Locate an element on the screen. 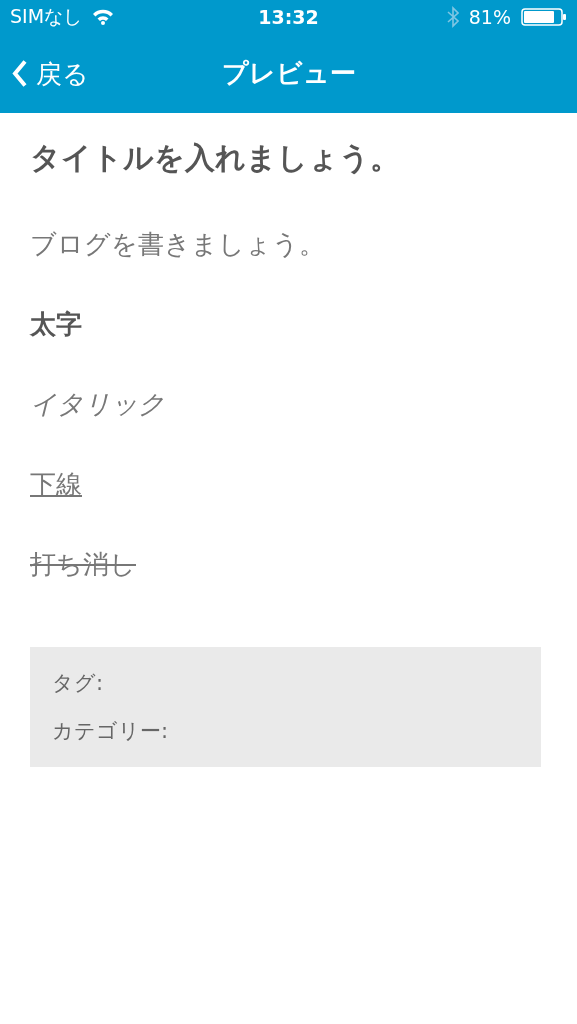 This screenshot has height=1024, width=577. post-title: タイトルを入れましょう。 is located at coordinates (215, 158).